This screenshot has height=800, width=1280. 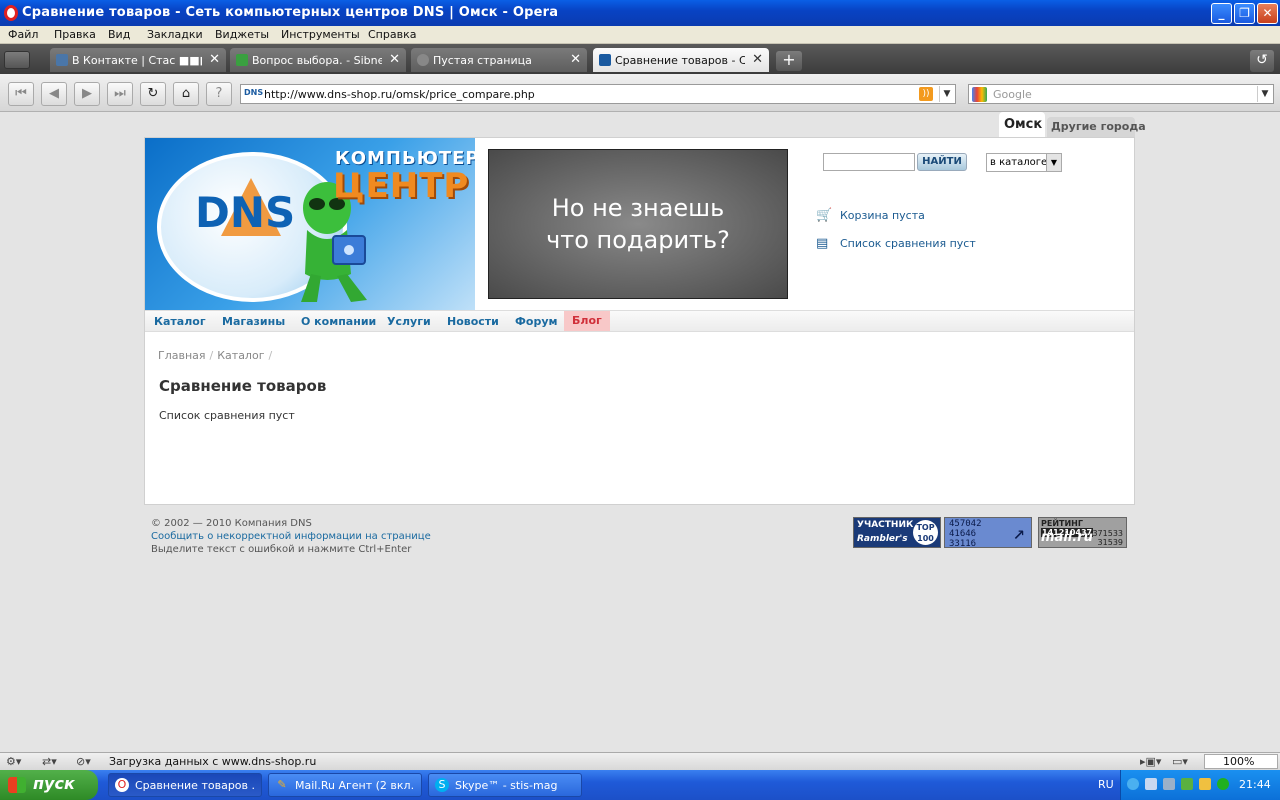 What do you see at coordinates (1022, 124) in the screenshot?
I see `city-tab-current: Омск` at bounding box center [1022, 124].